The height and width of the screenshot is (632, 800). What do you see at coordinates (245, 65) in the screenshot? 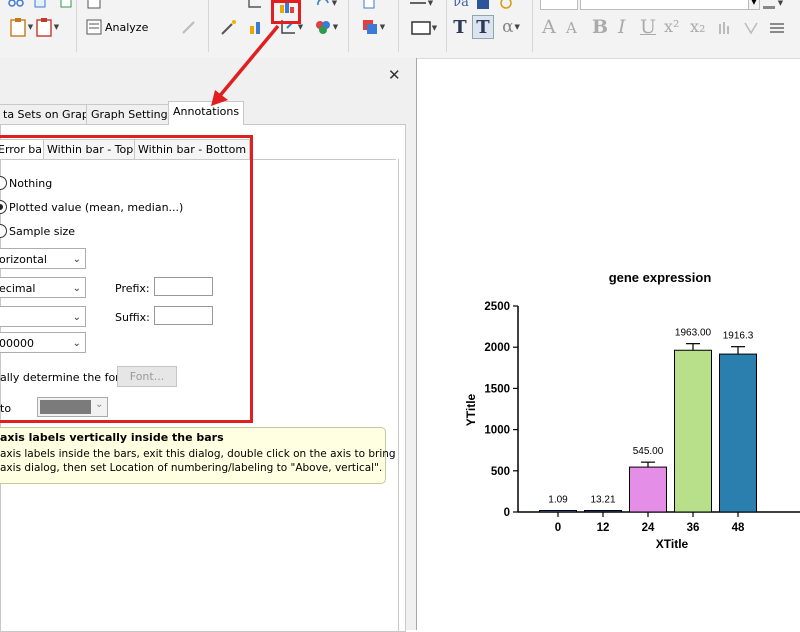
I see `red-arrow-icon` at bounding box center [245, 65].